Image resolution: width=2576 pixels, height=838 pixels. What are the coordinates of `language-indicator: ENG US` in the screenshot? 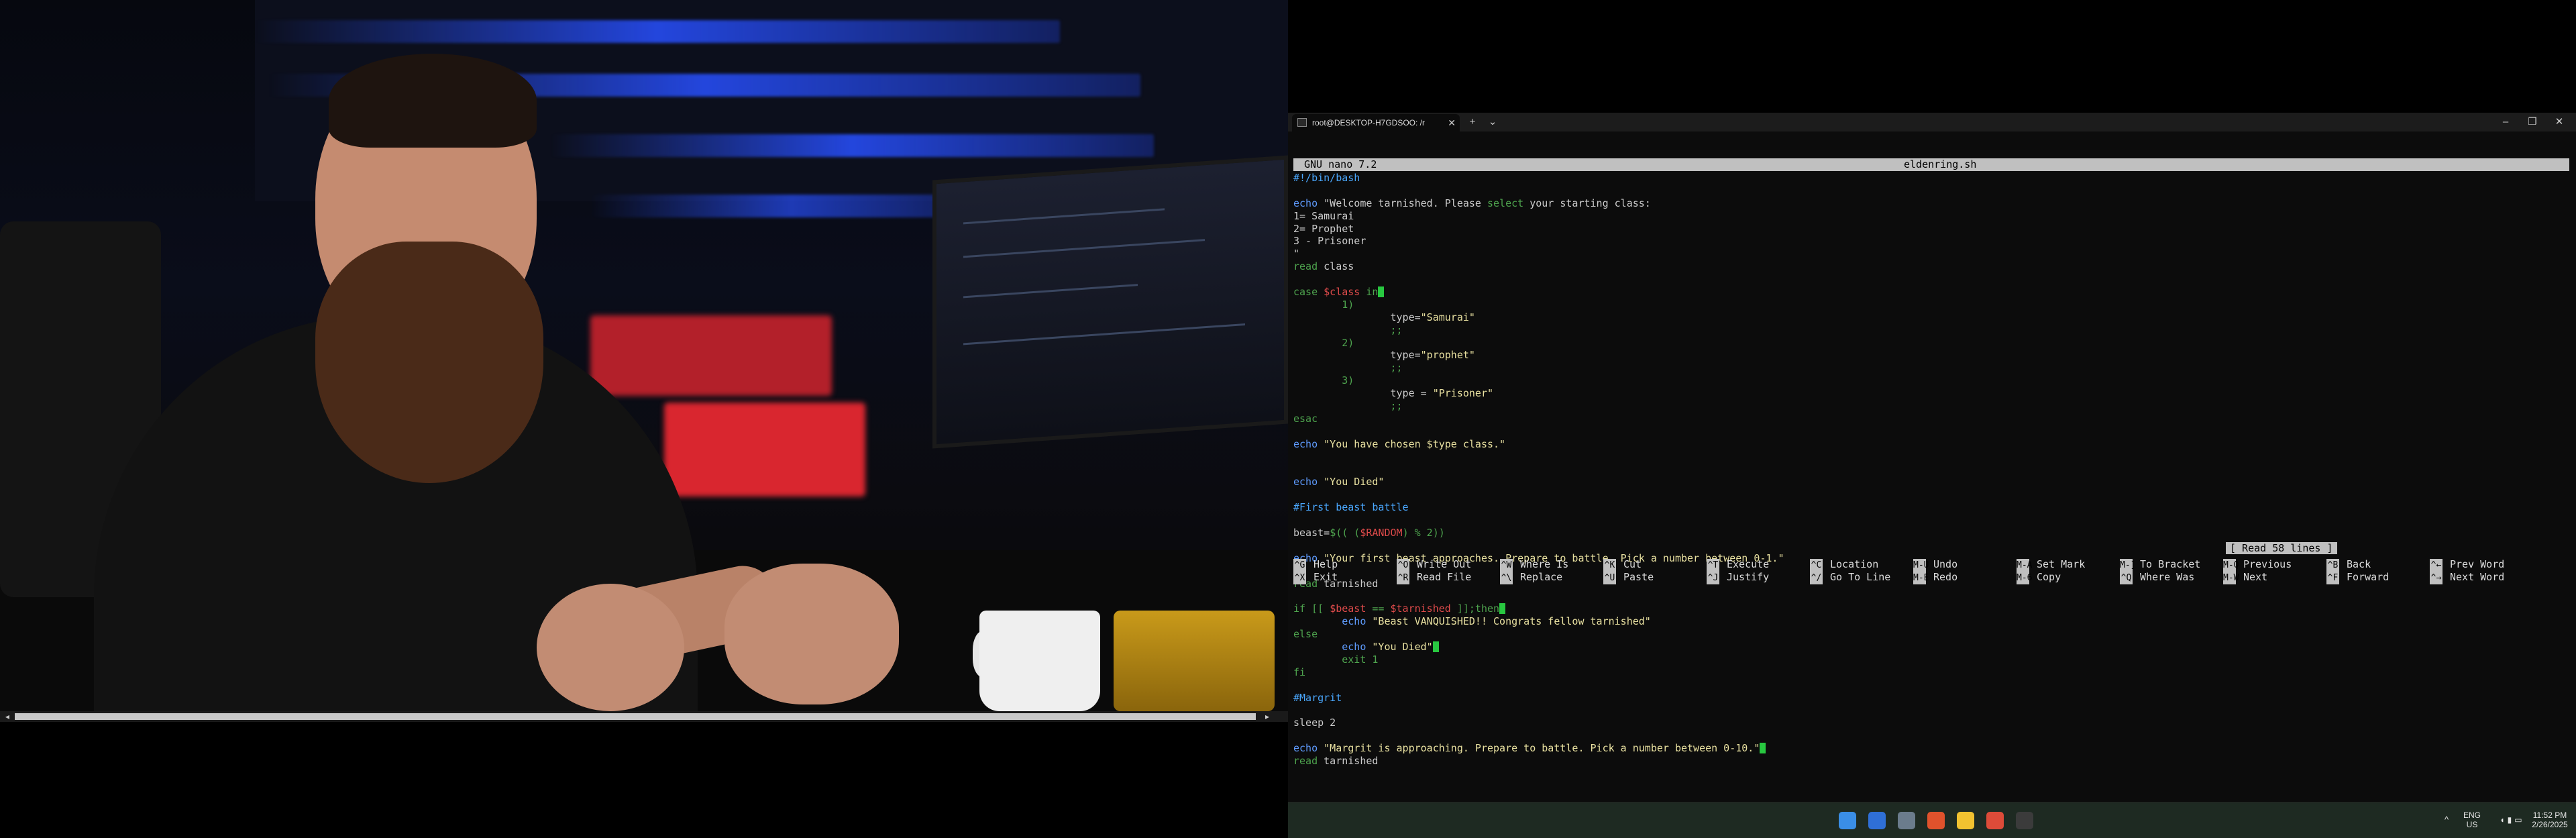 It's located at (2472, 820).